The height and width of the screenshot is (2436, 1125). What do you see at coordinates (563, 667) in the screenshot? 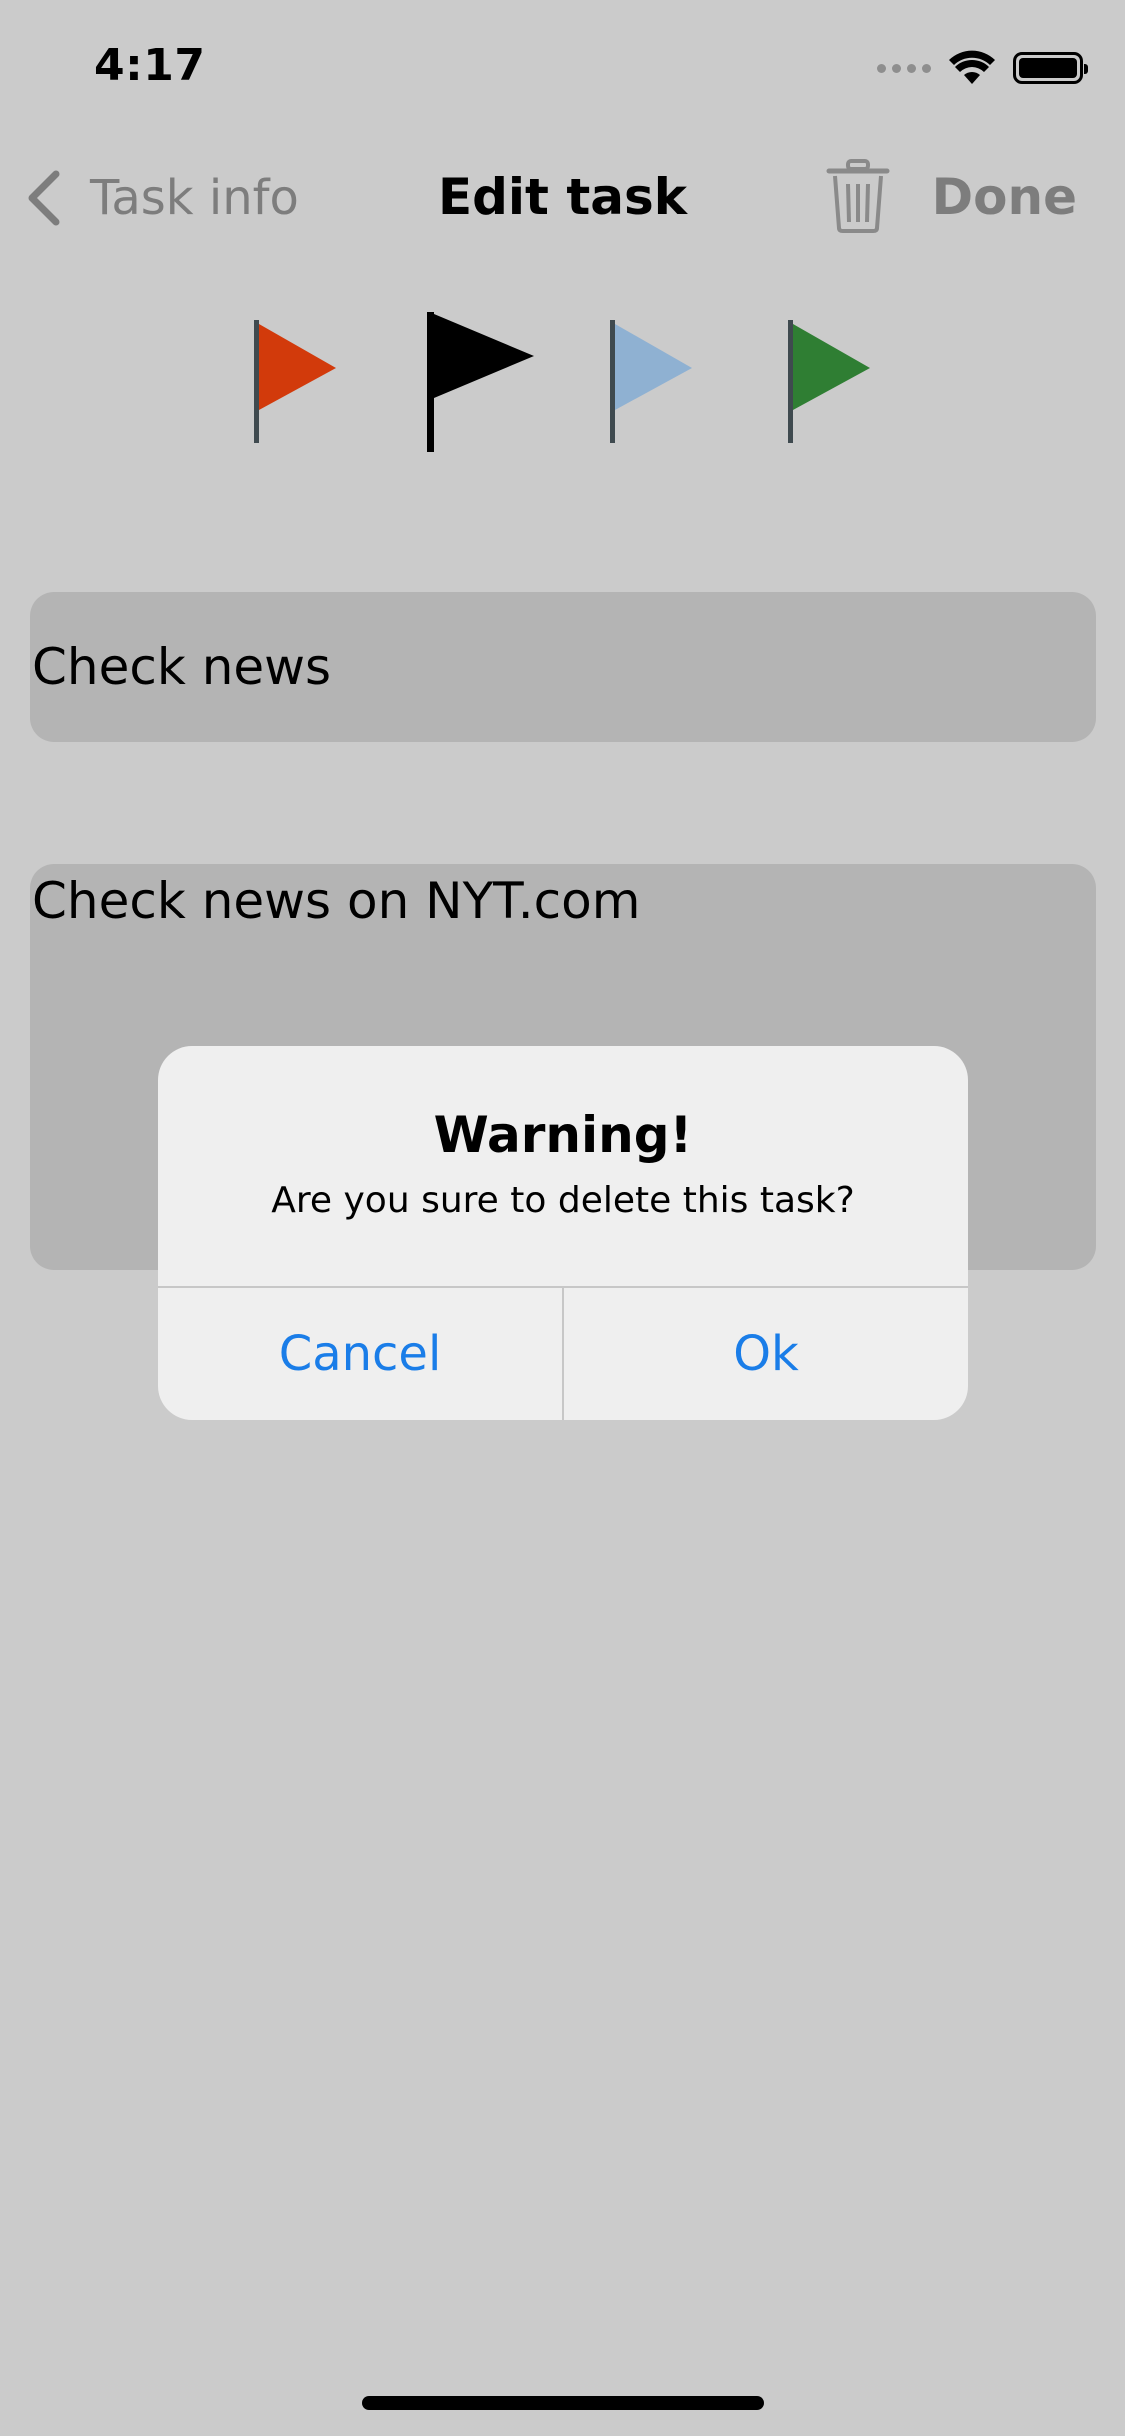
I see `task-title-field: Check news` at bounding box center [563, 667].